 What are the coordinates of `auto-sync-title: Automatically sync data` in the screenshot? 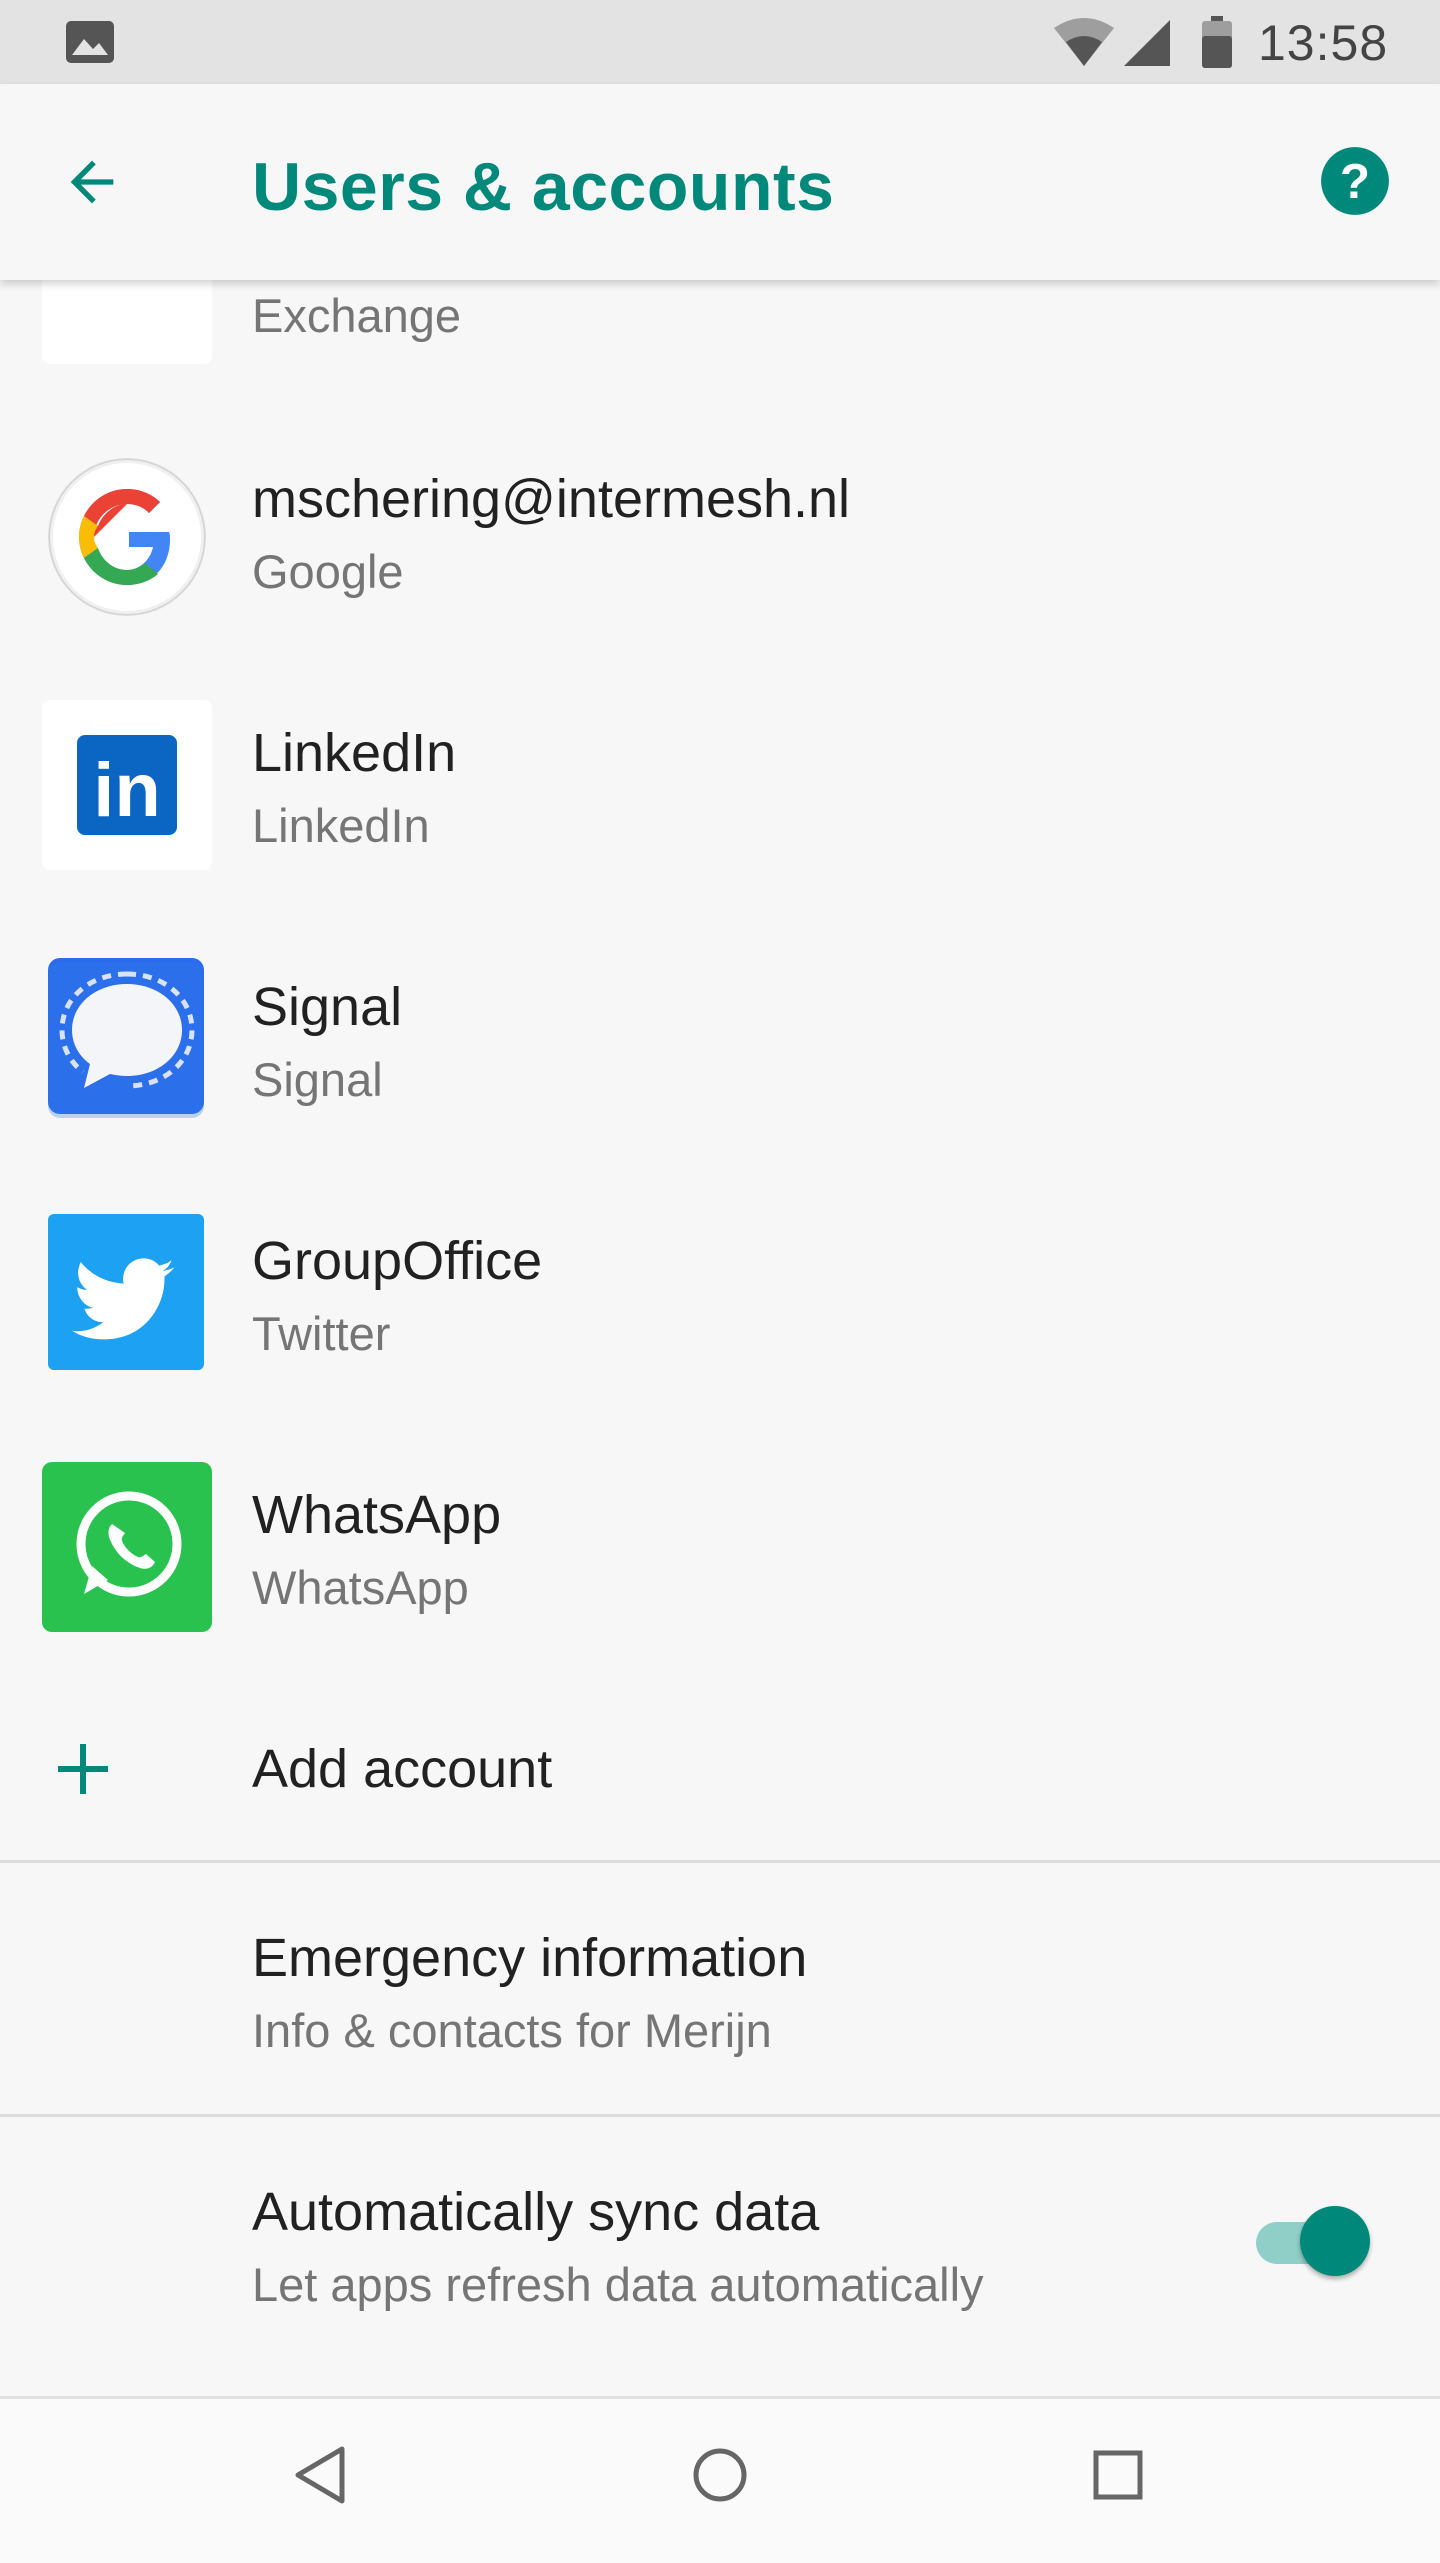 It's located at (536, 2212).